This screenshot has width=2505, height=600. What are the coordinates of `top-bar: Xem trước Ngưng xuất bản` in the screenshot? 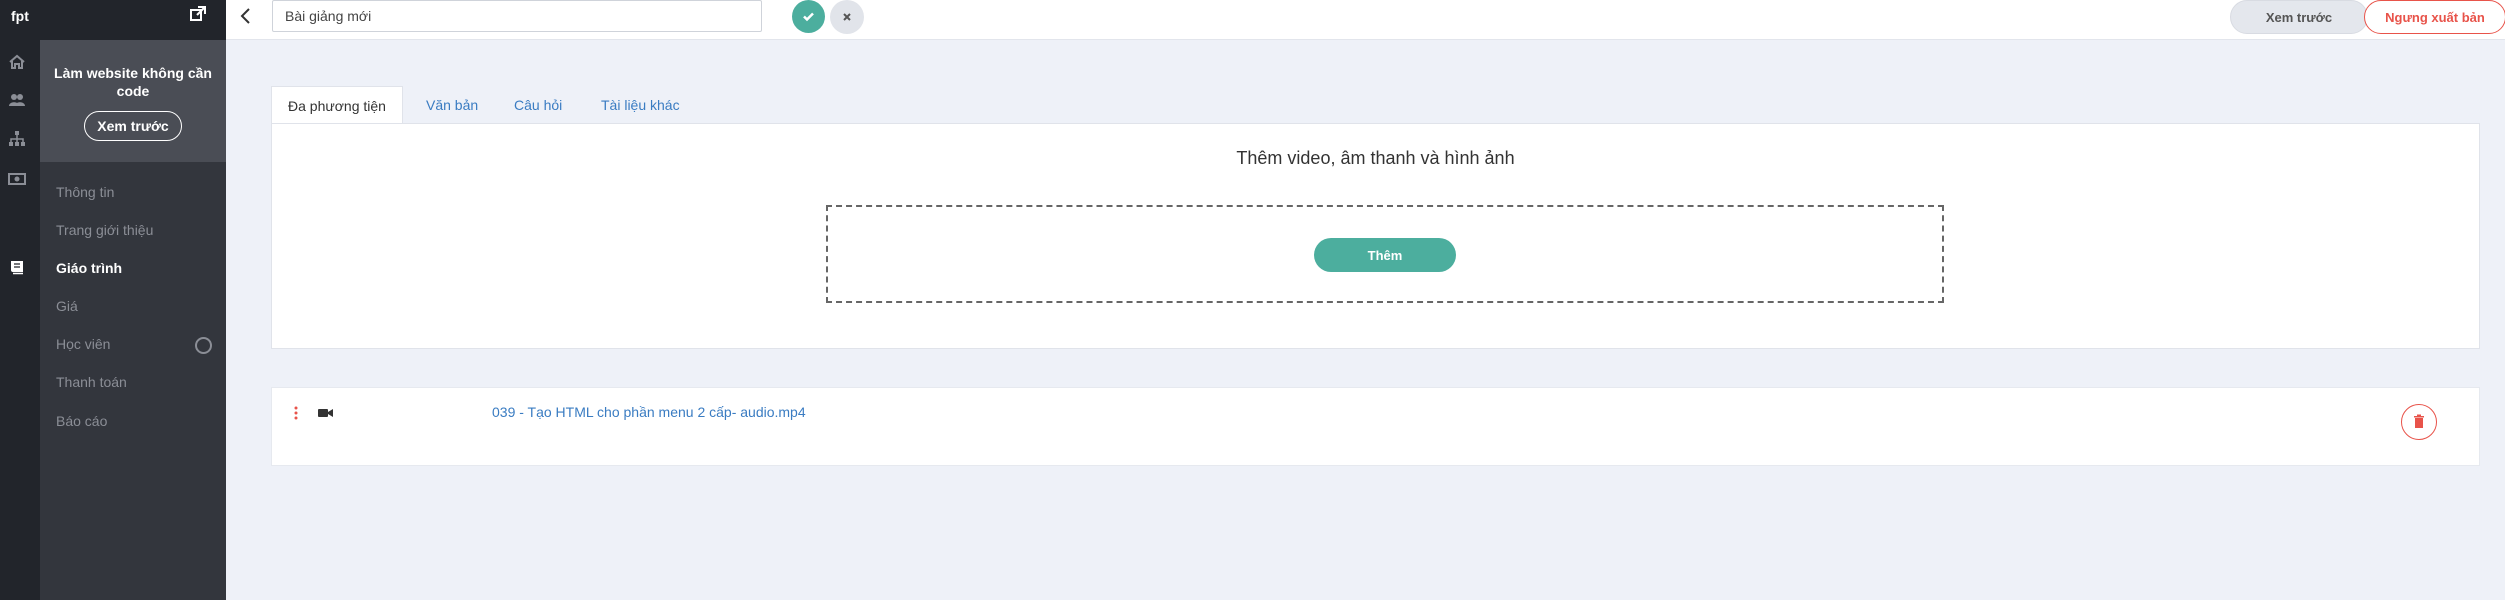 It's located at (1365, 20).